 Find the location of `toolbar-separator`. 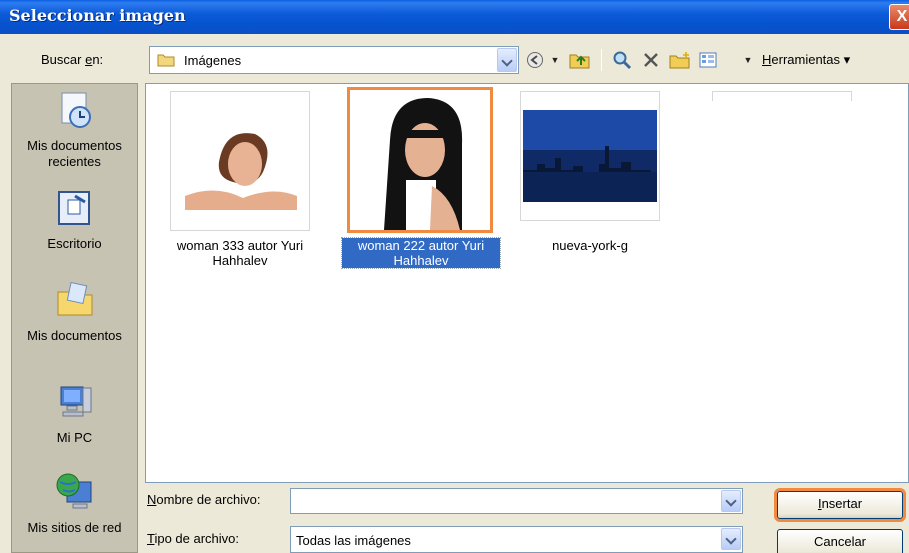

toolbar-separator is located at coordinates (601, 60).